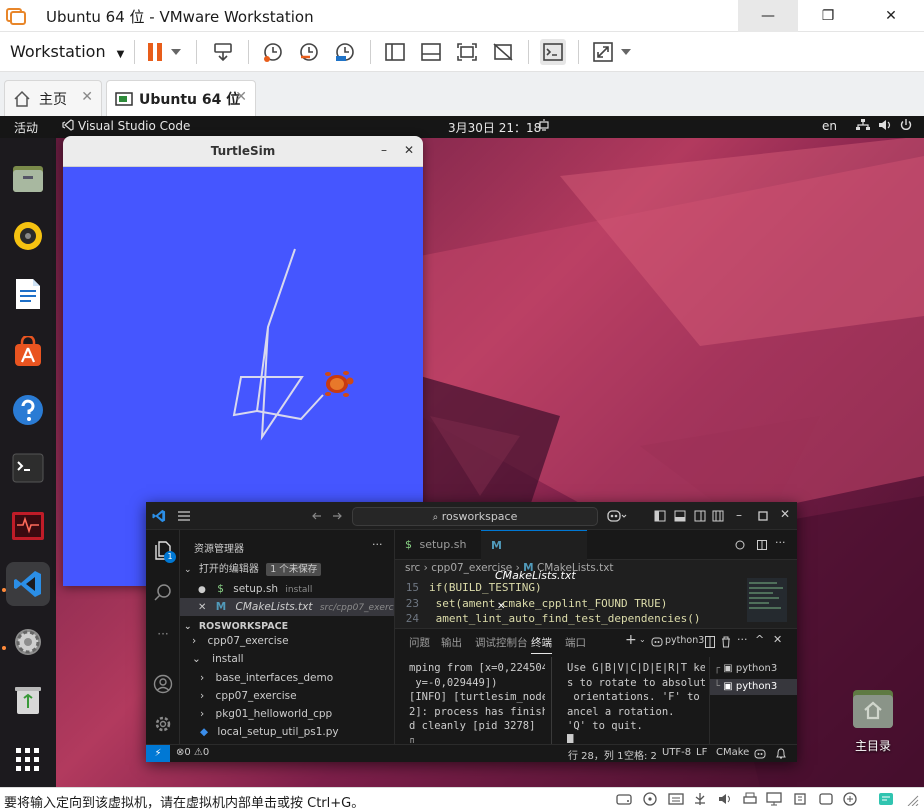 The width and height of the screenshot is (924, 810). What do you see at coordinates (412, 568) in the screenshot?
I see `breadcrumb-src: src` at bounding box center [412, 568].